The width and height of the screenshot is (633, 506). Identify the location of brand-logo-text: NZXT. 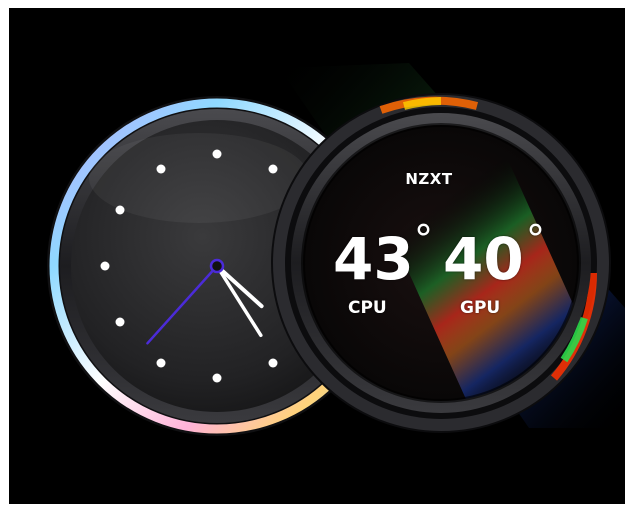
(429, 179).